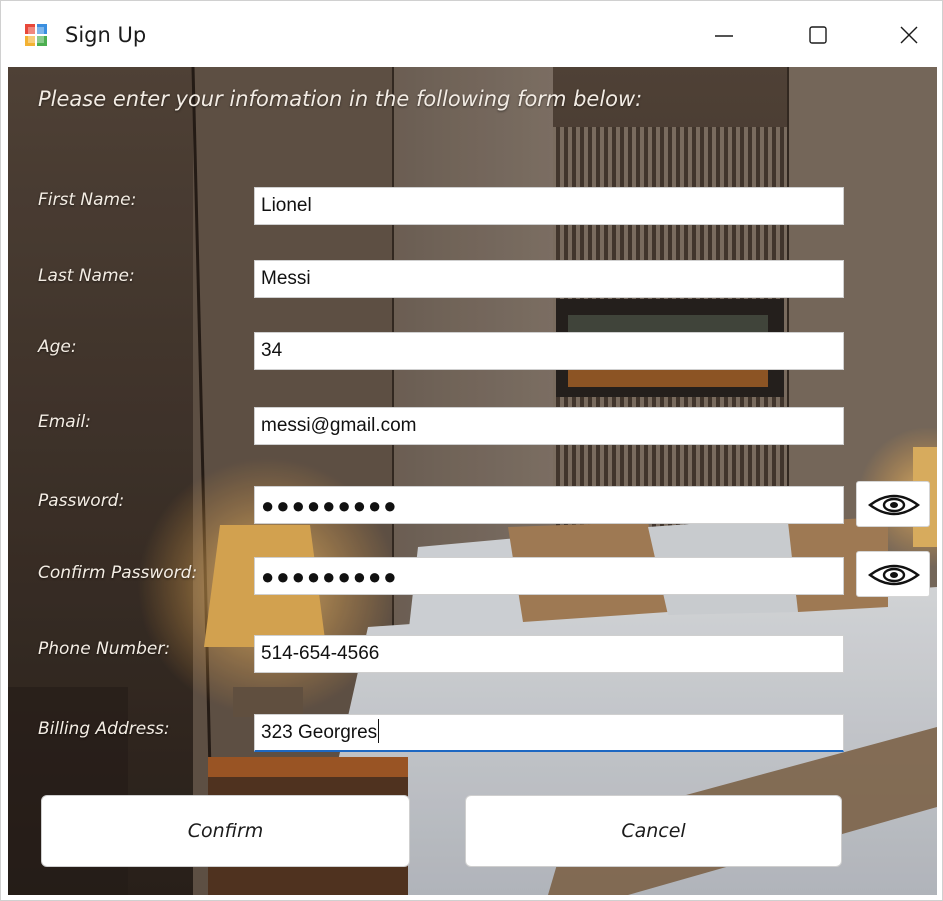  What do you see at coordinates (87, 200) in the screenshot?
I see `first-name-label: First Name:` at bounding box center [87, 200].